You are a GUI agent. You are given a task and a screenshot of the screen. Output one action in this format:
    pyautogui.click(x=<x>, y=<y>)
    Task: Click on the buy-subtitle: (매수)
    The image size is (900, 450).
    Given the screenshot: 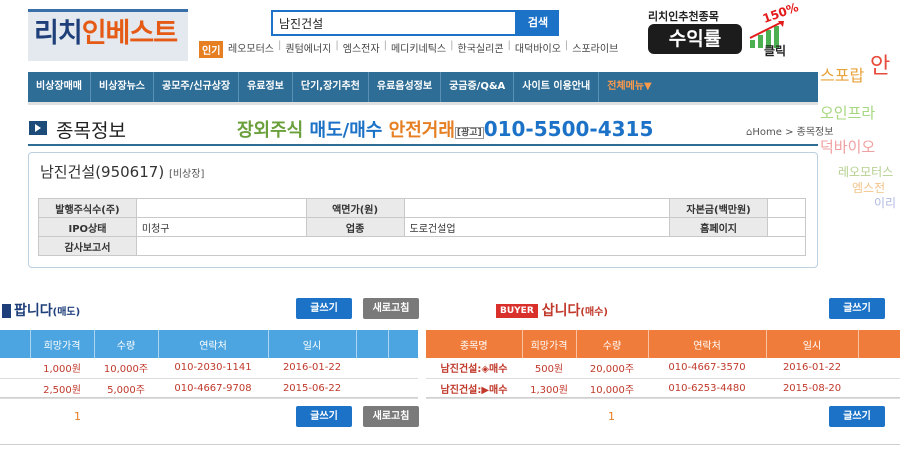 What is the action you would take?
    pyautogui.click(x=594, y=312)
    